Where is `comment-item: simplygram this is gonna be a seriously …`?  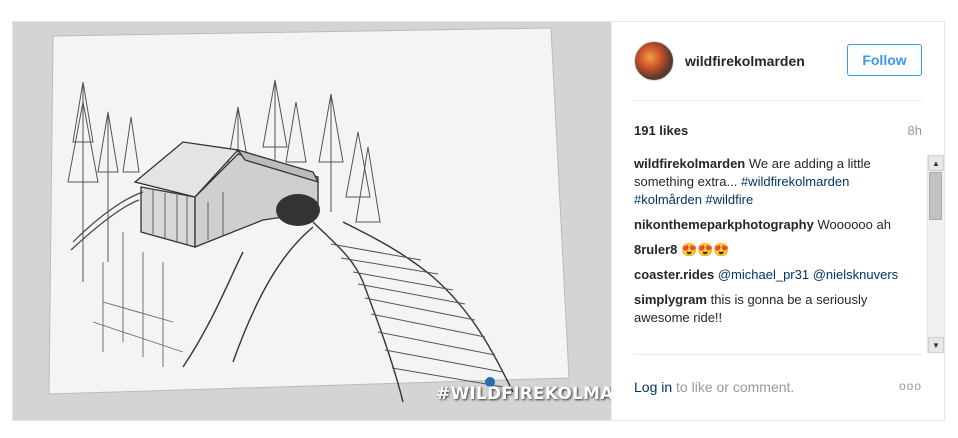 comment-item: simplygram this is gonna be a seriously … is located at coordinates (779, 309).